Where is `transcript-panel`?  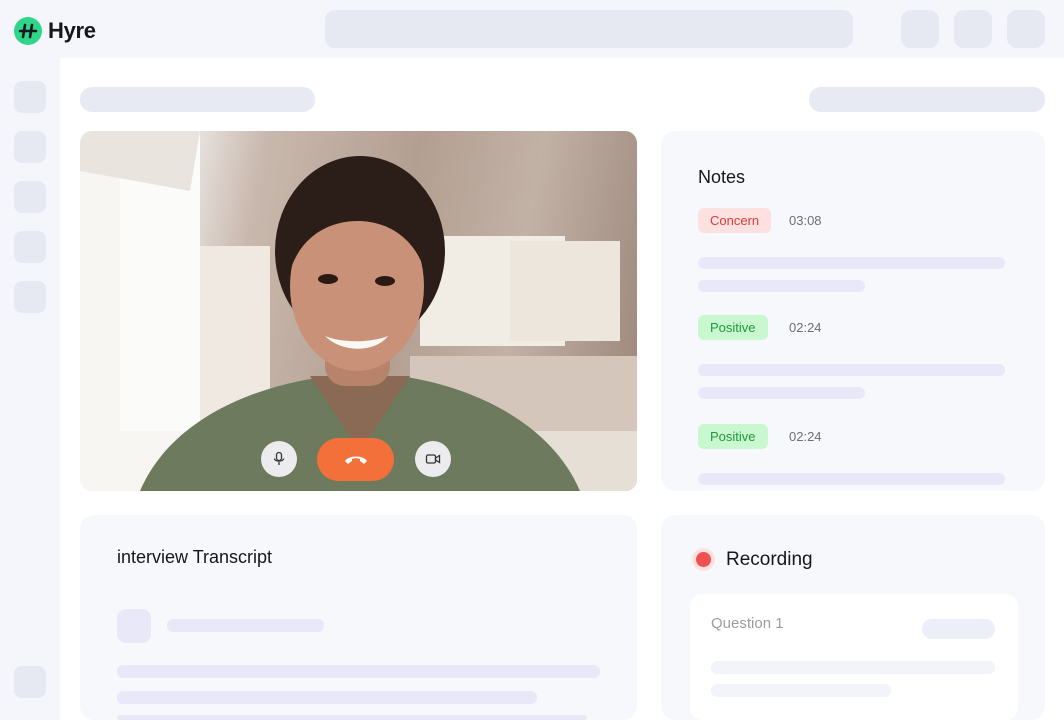 transcript-panel is located at coordinates (358, 617).